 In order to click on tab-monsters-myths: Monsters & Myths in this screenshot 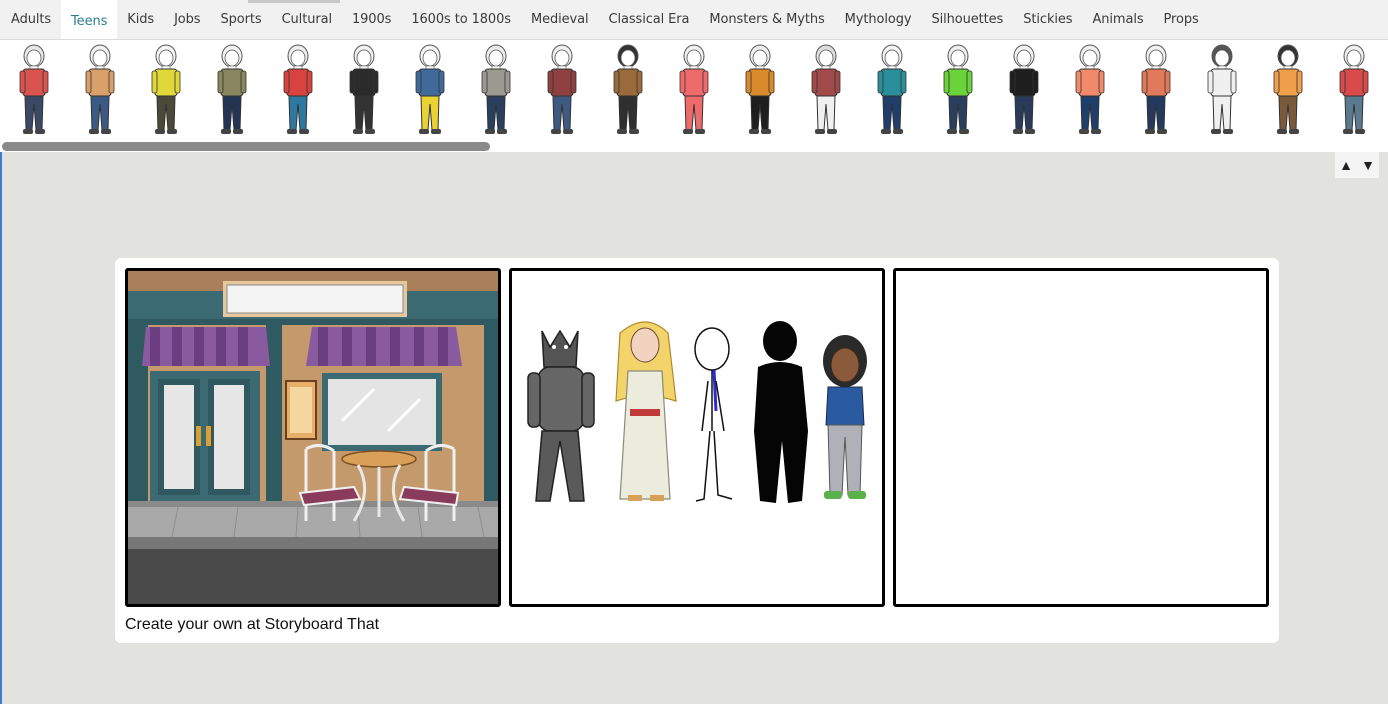, I will do `click(766, 19)`.